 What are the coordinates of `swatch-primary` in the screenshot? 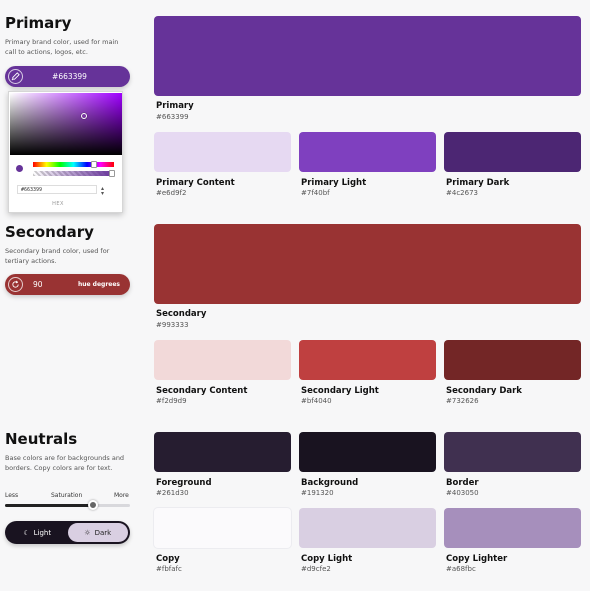 It's located at (367, 56).